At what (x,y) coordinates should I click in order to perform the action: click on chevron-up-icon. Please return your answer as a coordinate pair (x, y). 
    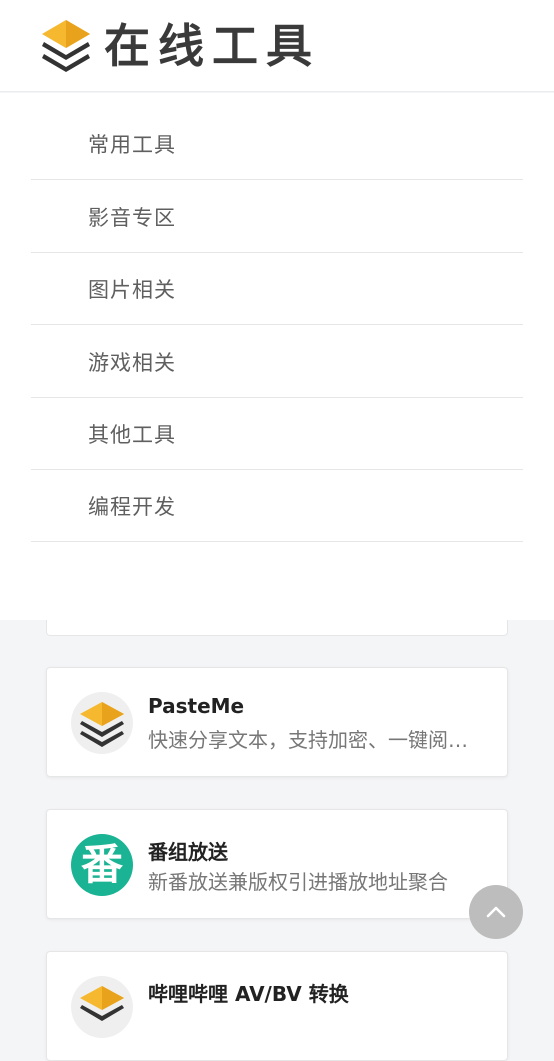
    Looking at the image, I should click on (496, 912).